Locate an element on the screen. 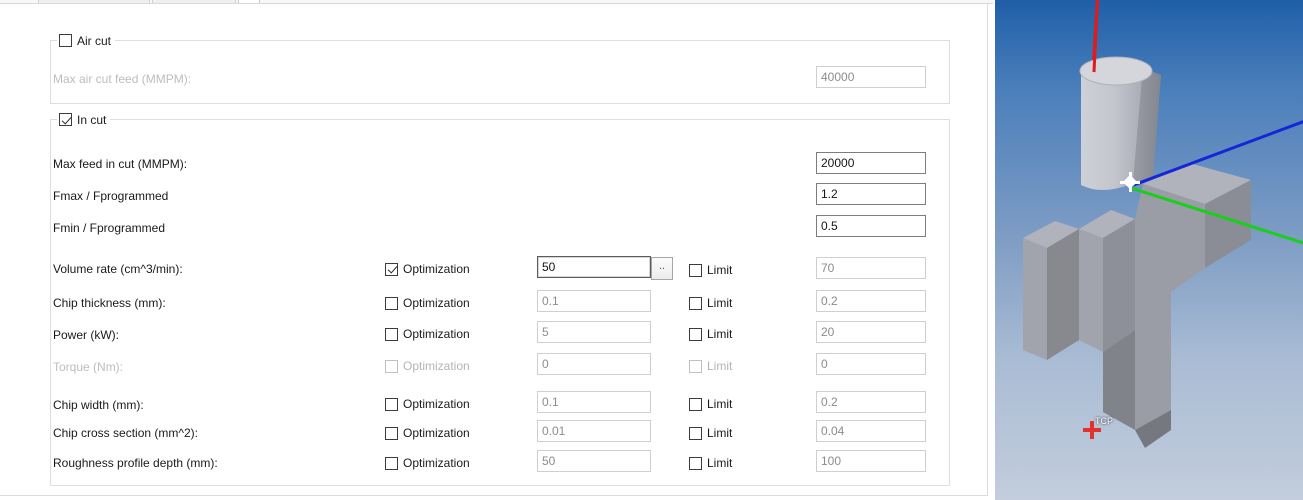 The width and height of the screenshot is (1303, 500). workpiece-col2-front is located at coordinates (1119, 285).